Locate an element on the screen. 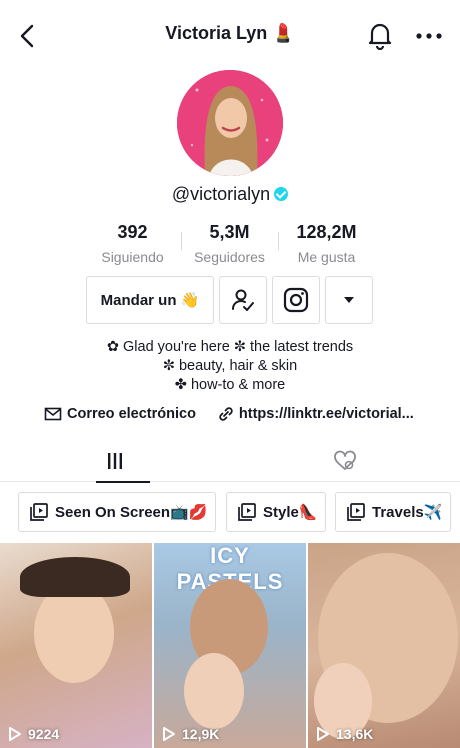 This screenshot has height=748, width=460. playlists-row: Seen On Screen📺💋 Style👠 Travels✈️ is located at coordinates (230, 513).